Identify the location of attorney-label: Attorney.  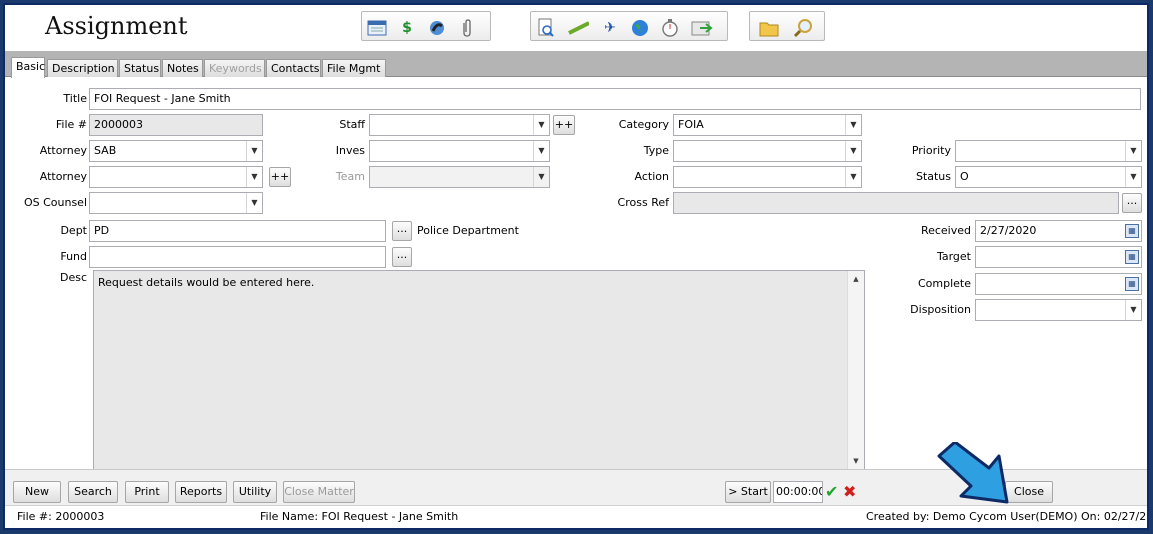
(63, 150).